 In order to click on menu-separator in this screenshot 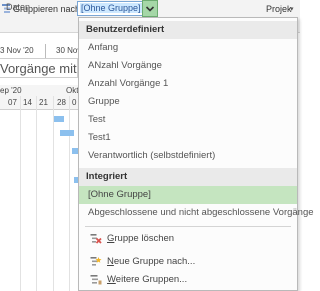, I will do `click(188, 226)`.